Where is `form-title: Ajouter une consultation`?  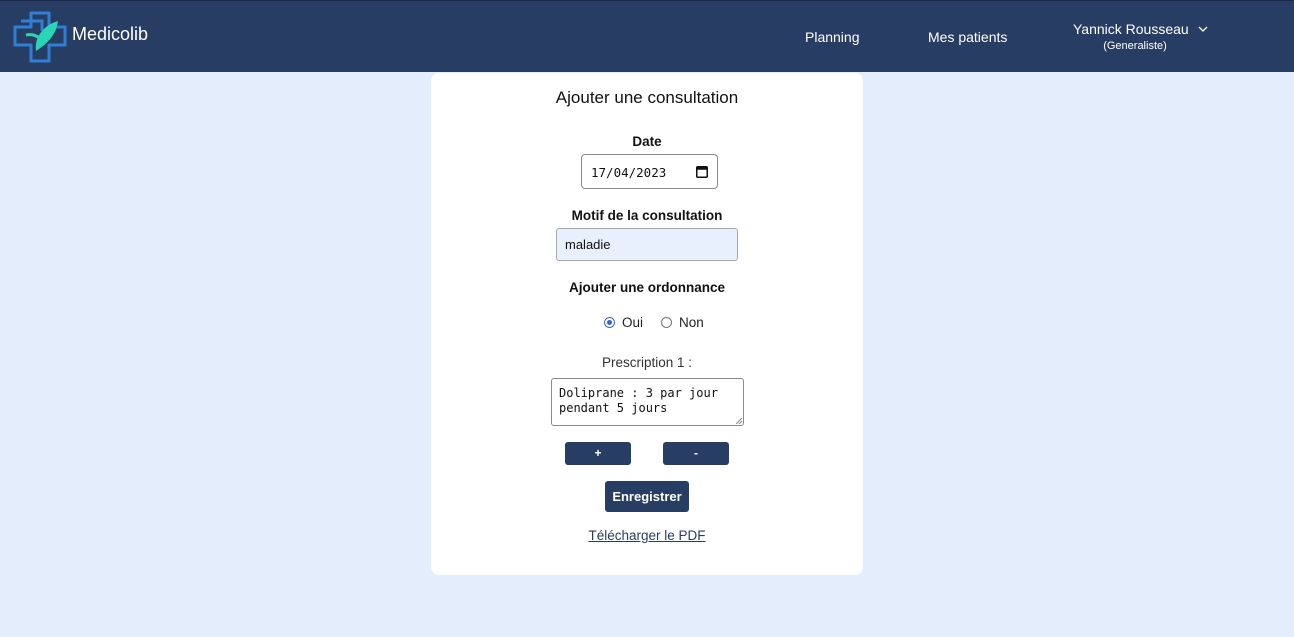 form-title: Ajouter une consultation is located at coordinates (647, 97).